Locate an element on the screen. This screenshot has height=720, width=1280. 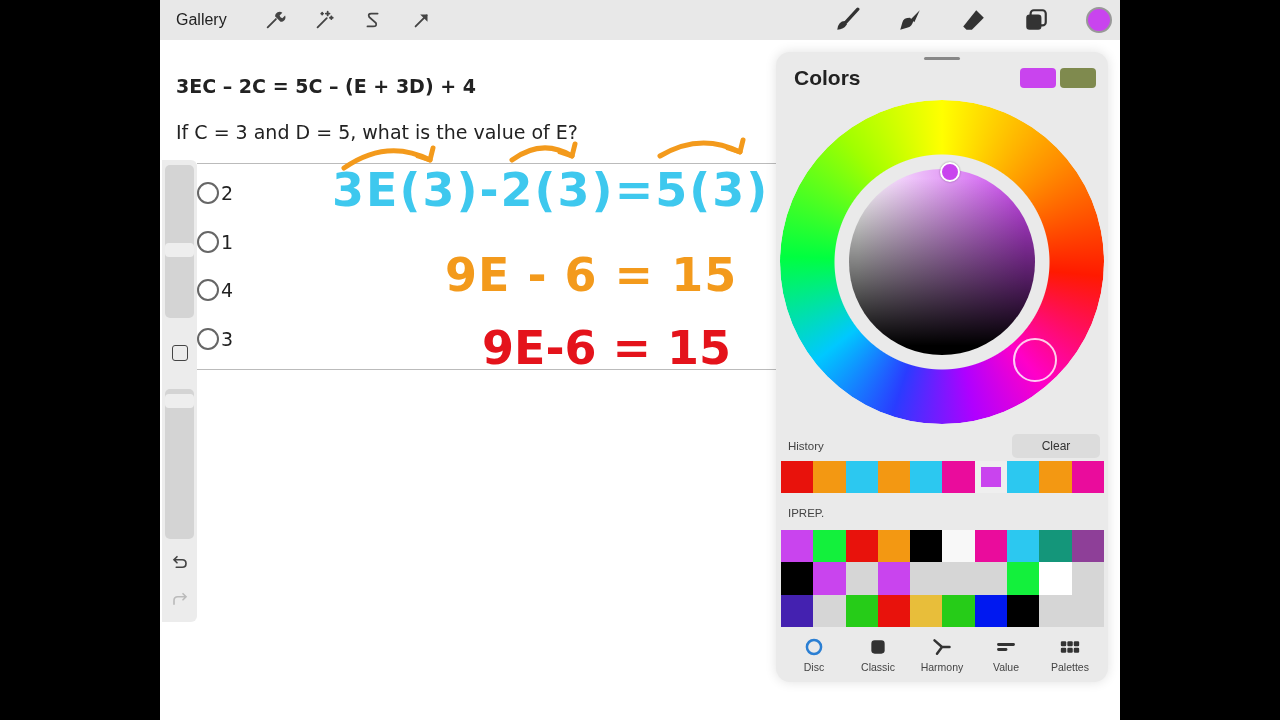
eraser-icon is located at coordinates (973, 20).